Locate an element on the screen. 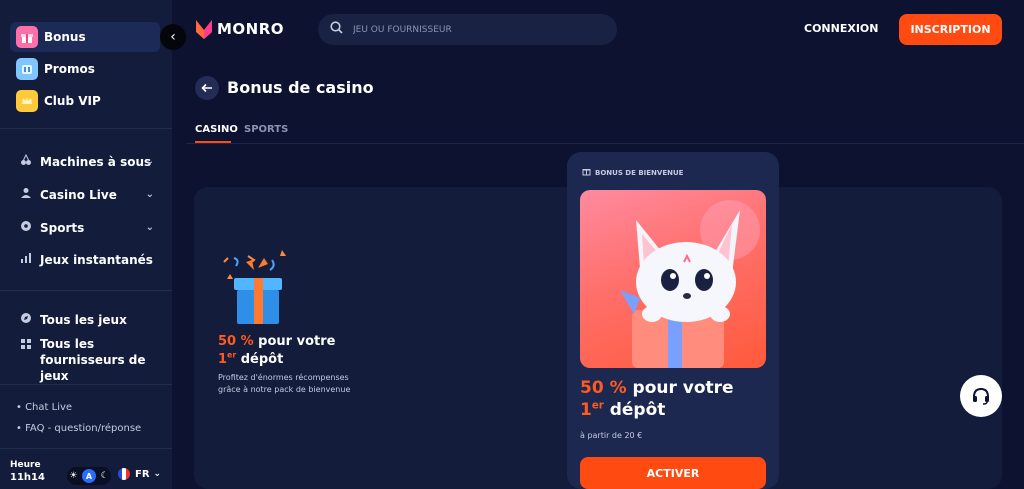 Image resolution: width=1024 pixels, height=489 pixels. signup-button: INSCRIPTION is located at coordinates (950, 29).